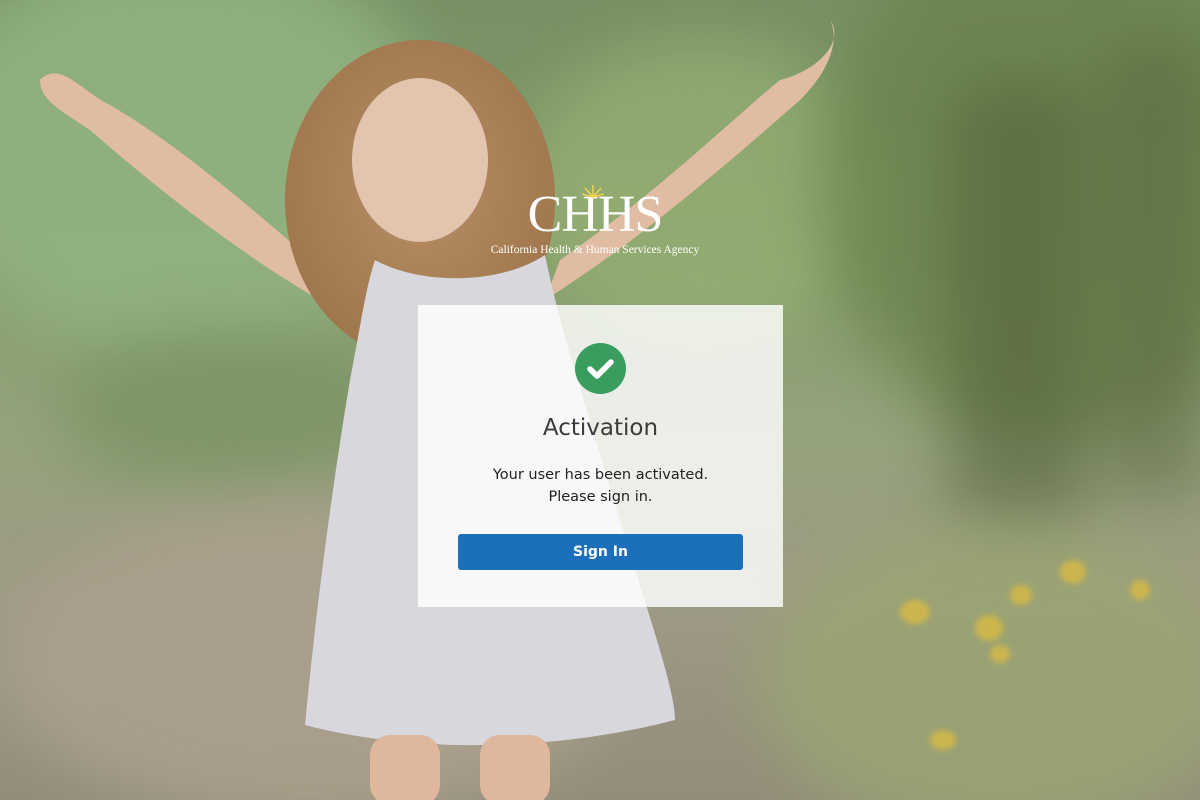 The width and height of the screenshot is (1200, 800). What do you see at coordinates (593, 191) in the screenshot?
I see `sun-icon` at bounding box center [593, 191].